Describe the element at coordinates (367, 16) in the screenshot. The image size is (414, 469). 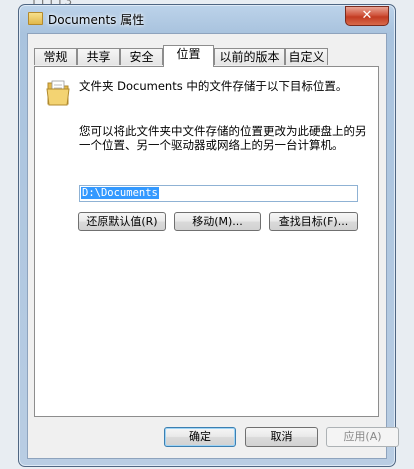
I see `close-button: ✕` at that location.